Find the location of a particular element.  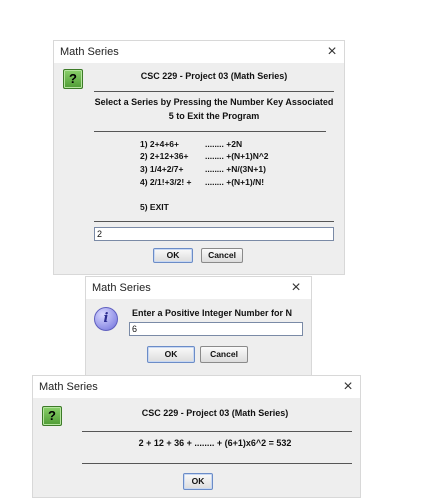

series-result: 2 + 12 + 36 + ........ + (6+1)x6^2 = 532 is located at coordinates (215, 443).